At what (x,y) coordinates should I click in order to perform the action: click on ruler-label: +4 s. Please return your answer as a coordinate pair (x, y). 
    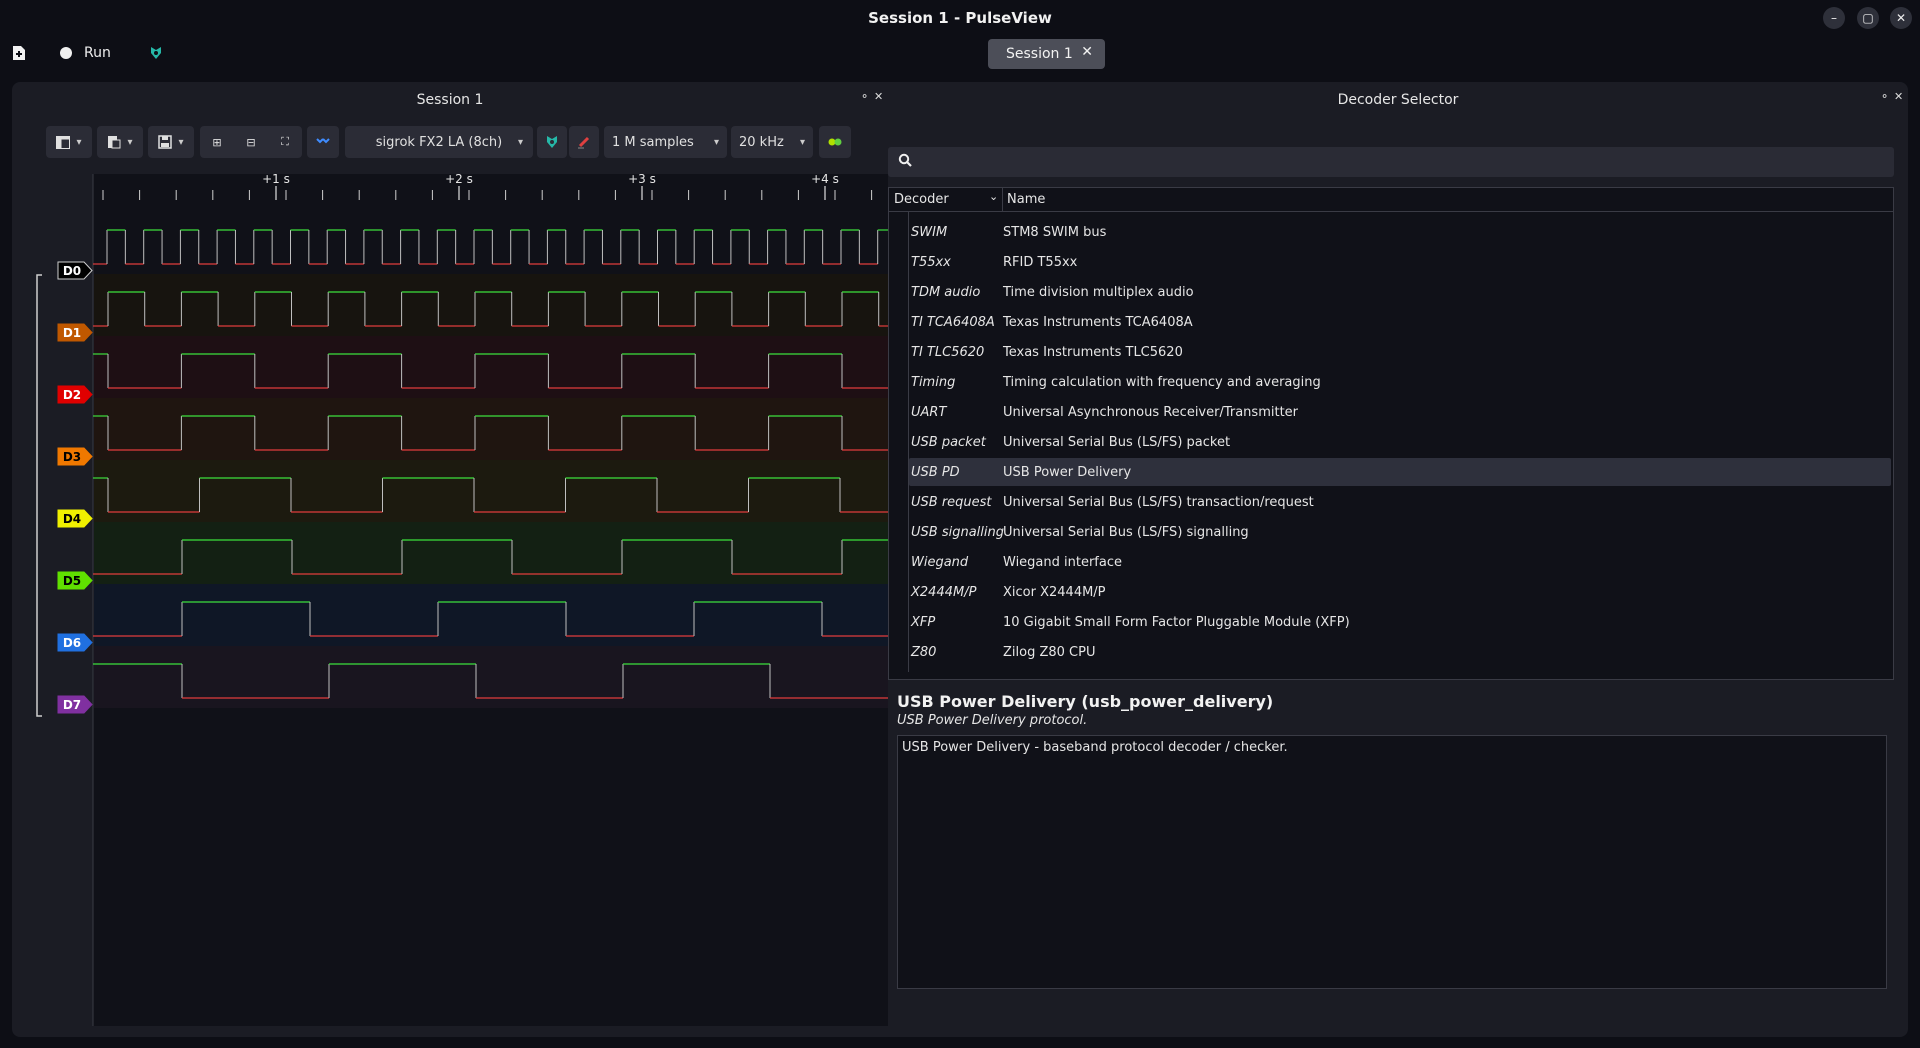
    Looking at the image, I should click on (825, 179).